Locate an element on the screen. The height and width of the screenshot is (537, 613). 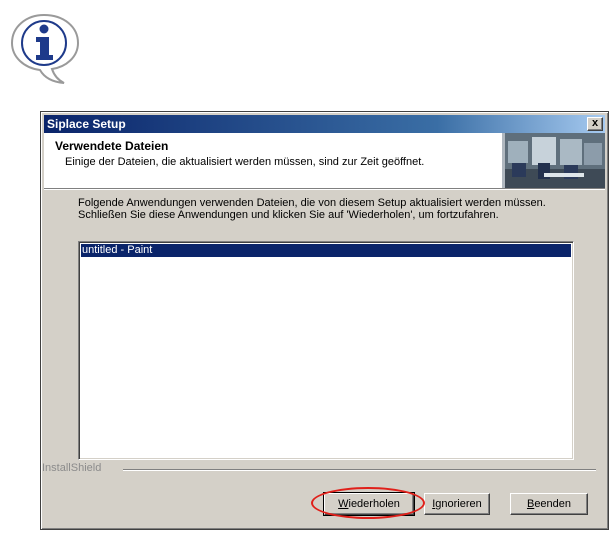
retry-accesskey: W is located at coordinates (343, 504).